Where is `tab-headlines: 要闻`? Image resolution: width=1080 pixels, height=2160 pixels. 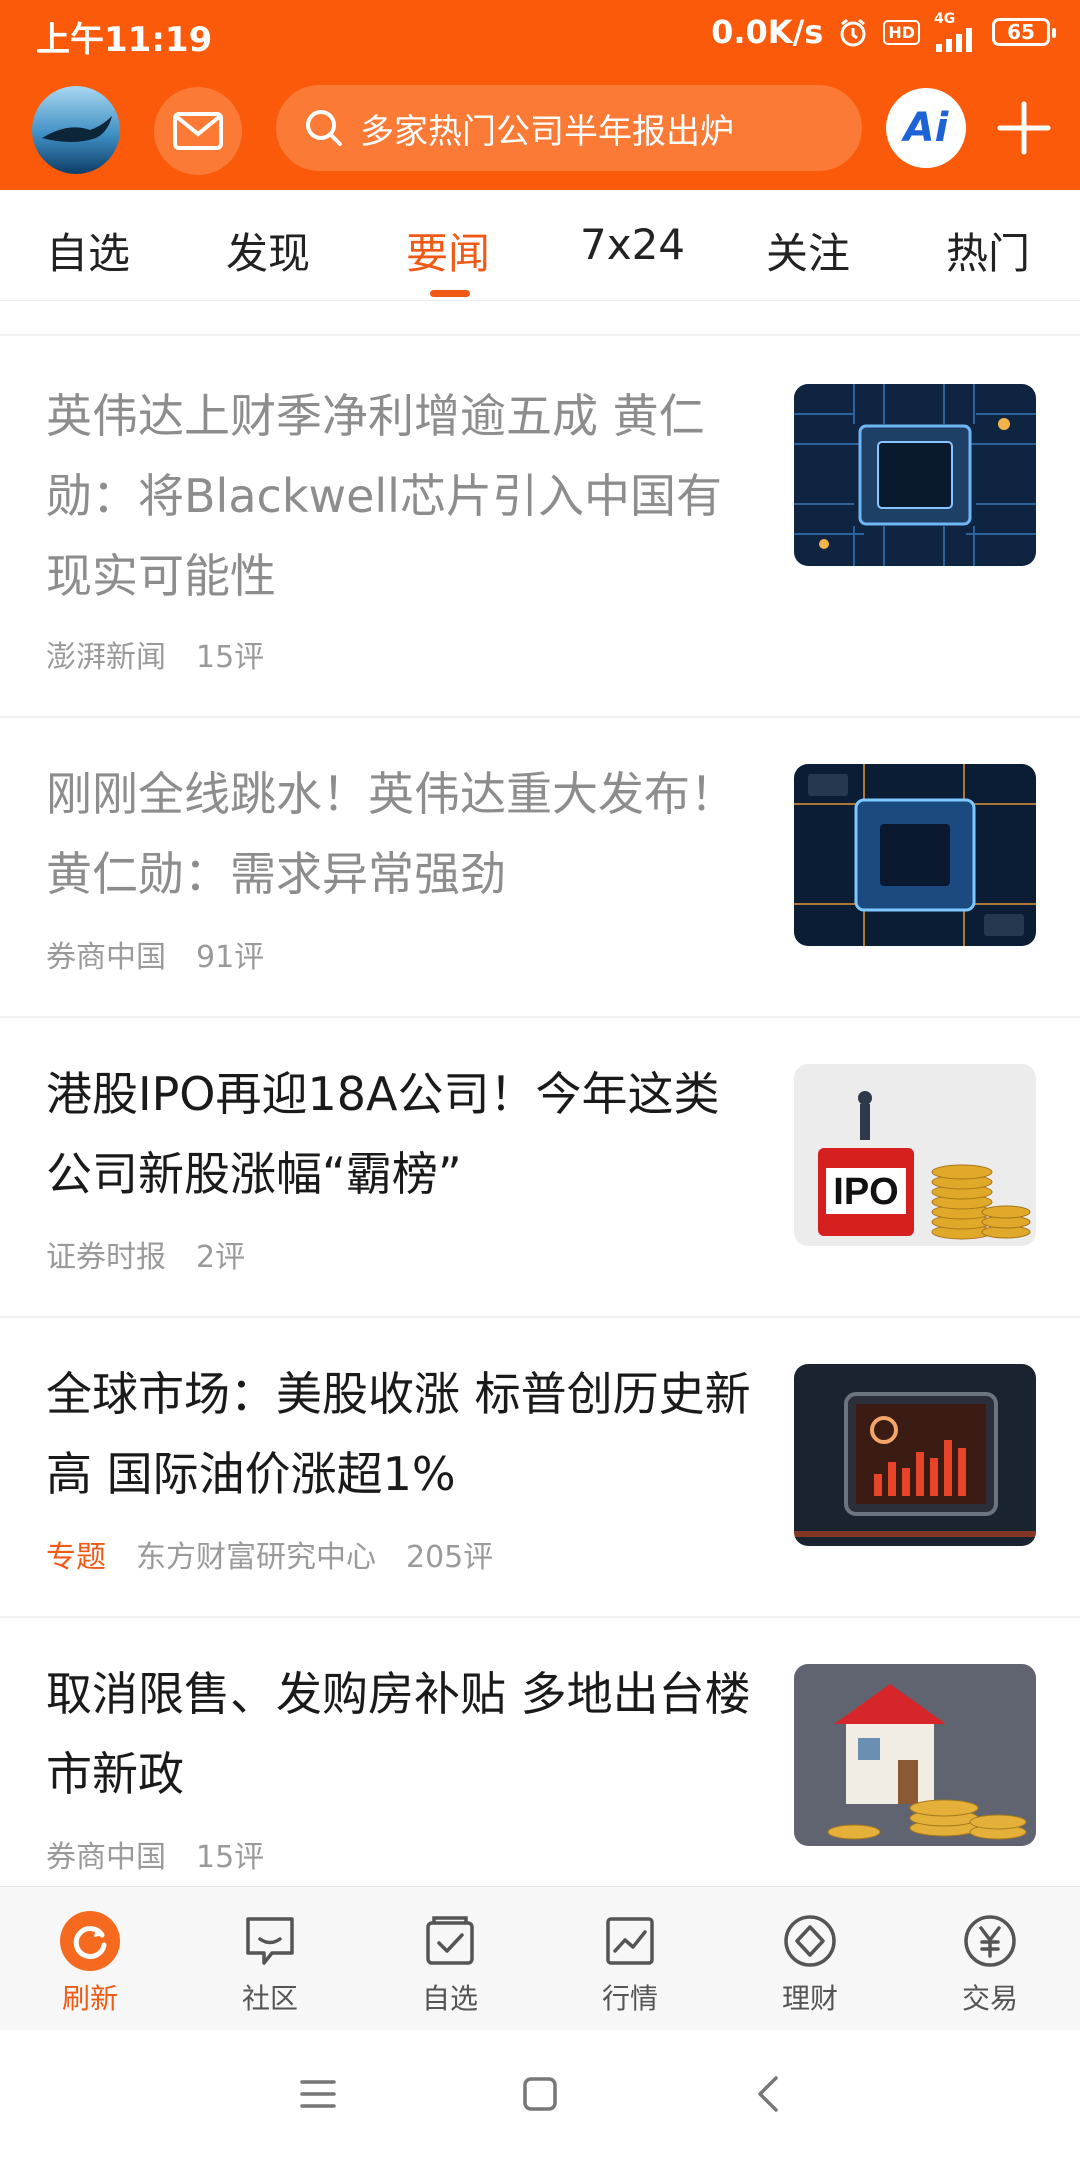
tab-headlines: 要闻 is located at coordinates (448, 250).